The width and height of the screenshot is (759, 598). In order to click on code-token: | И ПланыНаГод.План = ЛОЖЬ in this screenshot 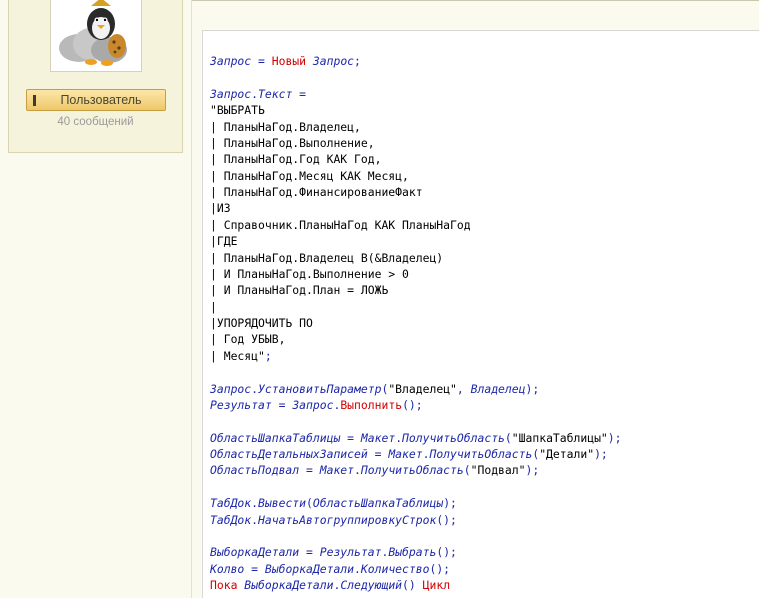, I will do `click(299, 290)`.